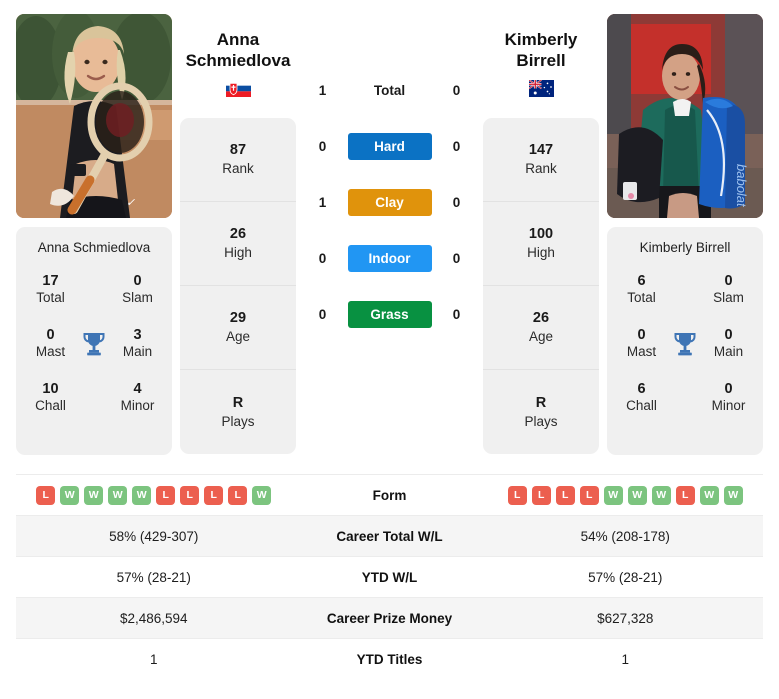  I want to click on right-stat-high: 100 High, so click(541, 244).